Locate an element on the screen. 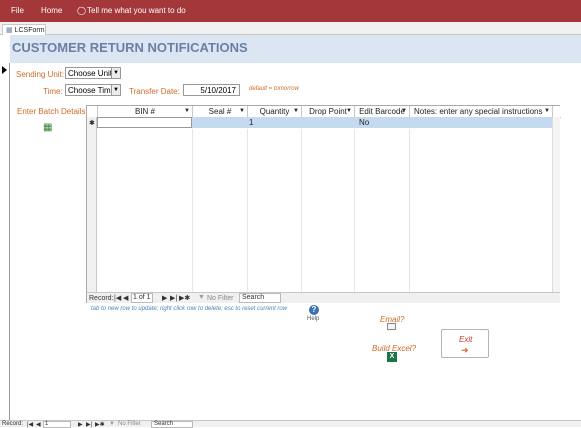 Image resolution: width=581 pixels, height=428 pixels. tell-me-search: Tell me what you want to do is located at coordinates (136, 10).